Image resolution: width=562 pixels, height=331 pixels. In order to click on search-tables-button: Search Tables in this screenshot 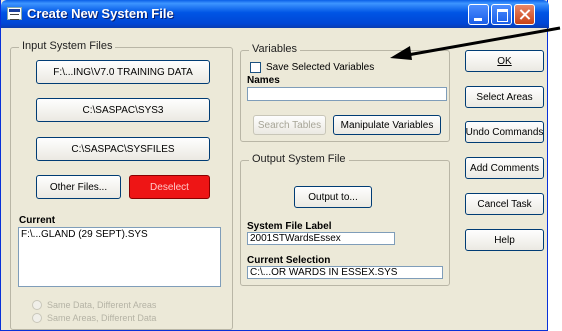, I will do `click(289, 125)`.